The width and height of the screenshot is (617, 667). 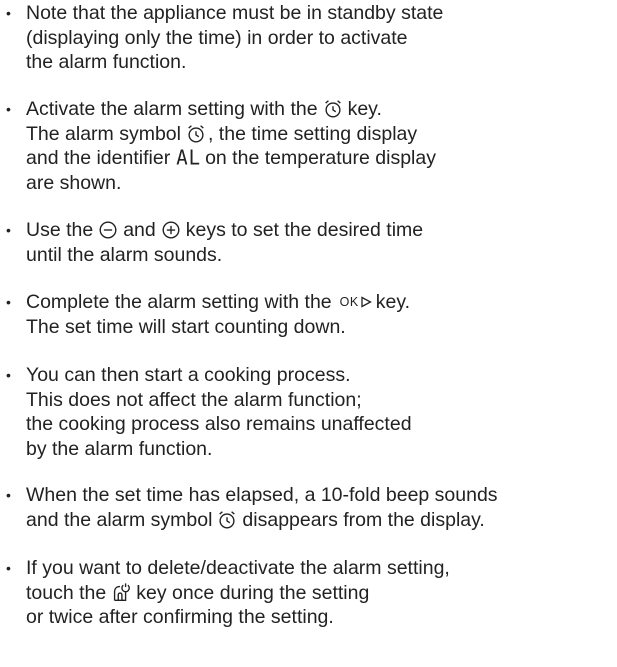 What do you see at coordinates (106, 62) in the screenshot?
I see `text-line: the alarm function.` at bounding box center [106, 62].